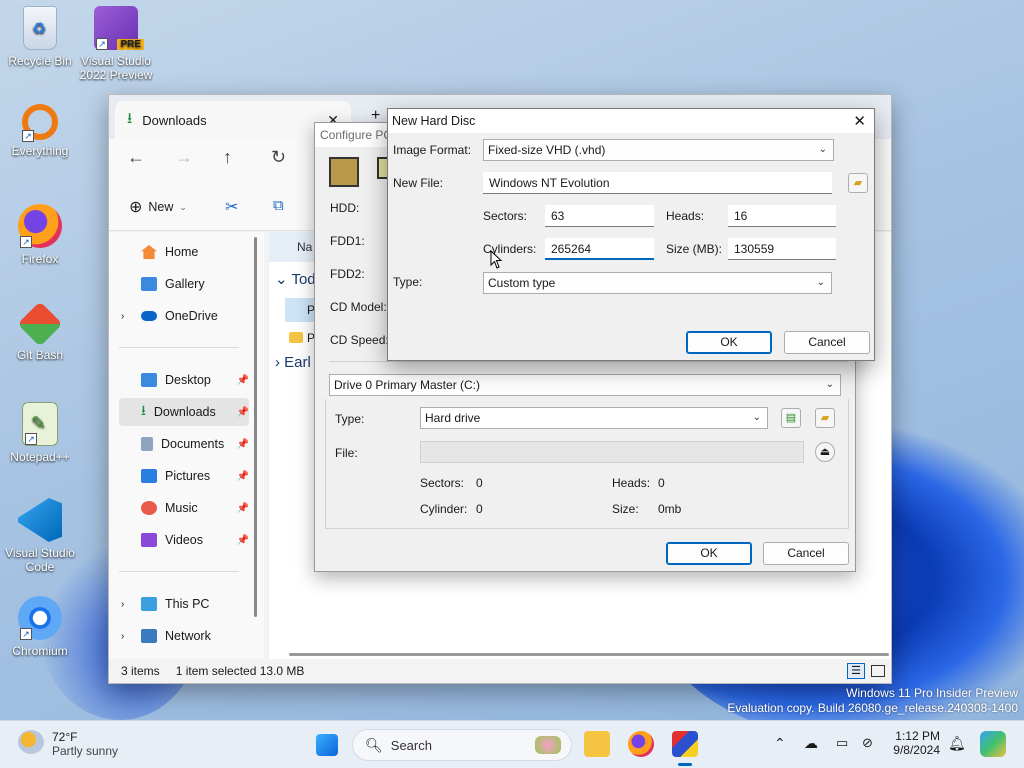 The image size is (1024, 768). What do you see at coordinates (184, 476) in the screenshot?
I see `sidebar-item-pictures: Pictures 📌` at bounding box center [184, 476].